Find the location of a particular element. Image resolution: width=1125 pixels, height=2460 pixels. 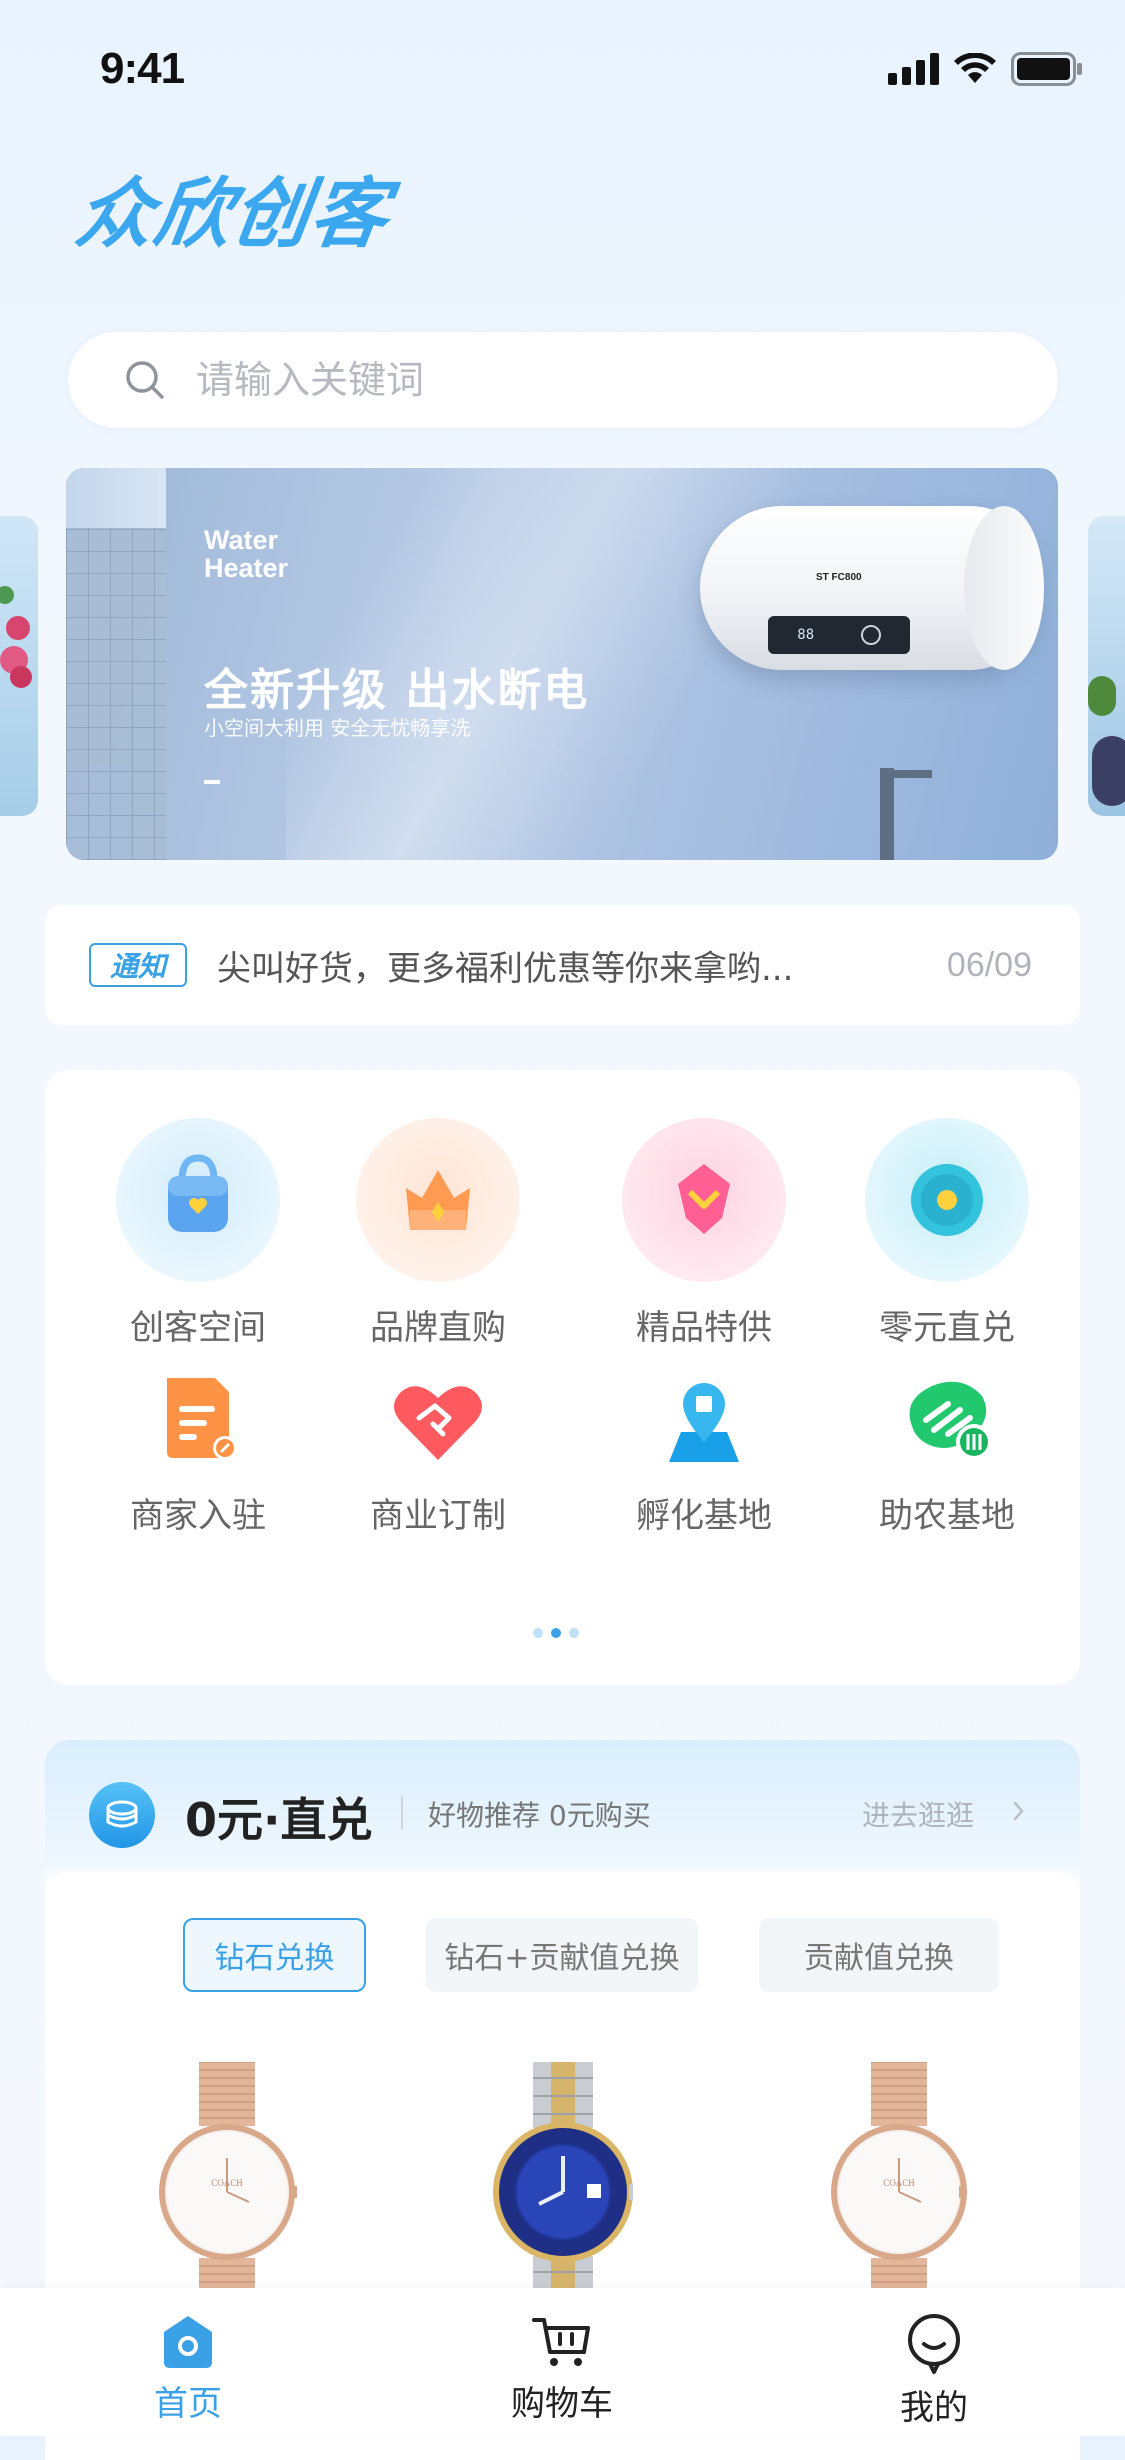

tab-contribution-exchange: 贡献值兑换 is located at coordinates (879, 1955).